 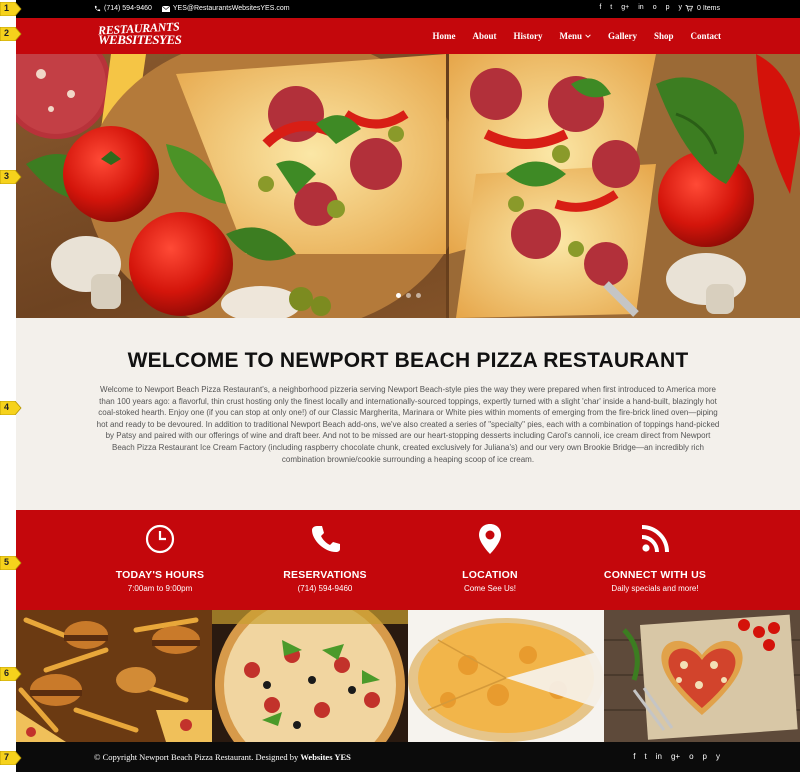 What do you see at coordinates (655, 539) in the screenshot?
I see `rss-icon` at bounding box center [655, 539].